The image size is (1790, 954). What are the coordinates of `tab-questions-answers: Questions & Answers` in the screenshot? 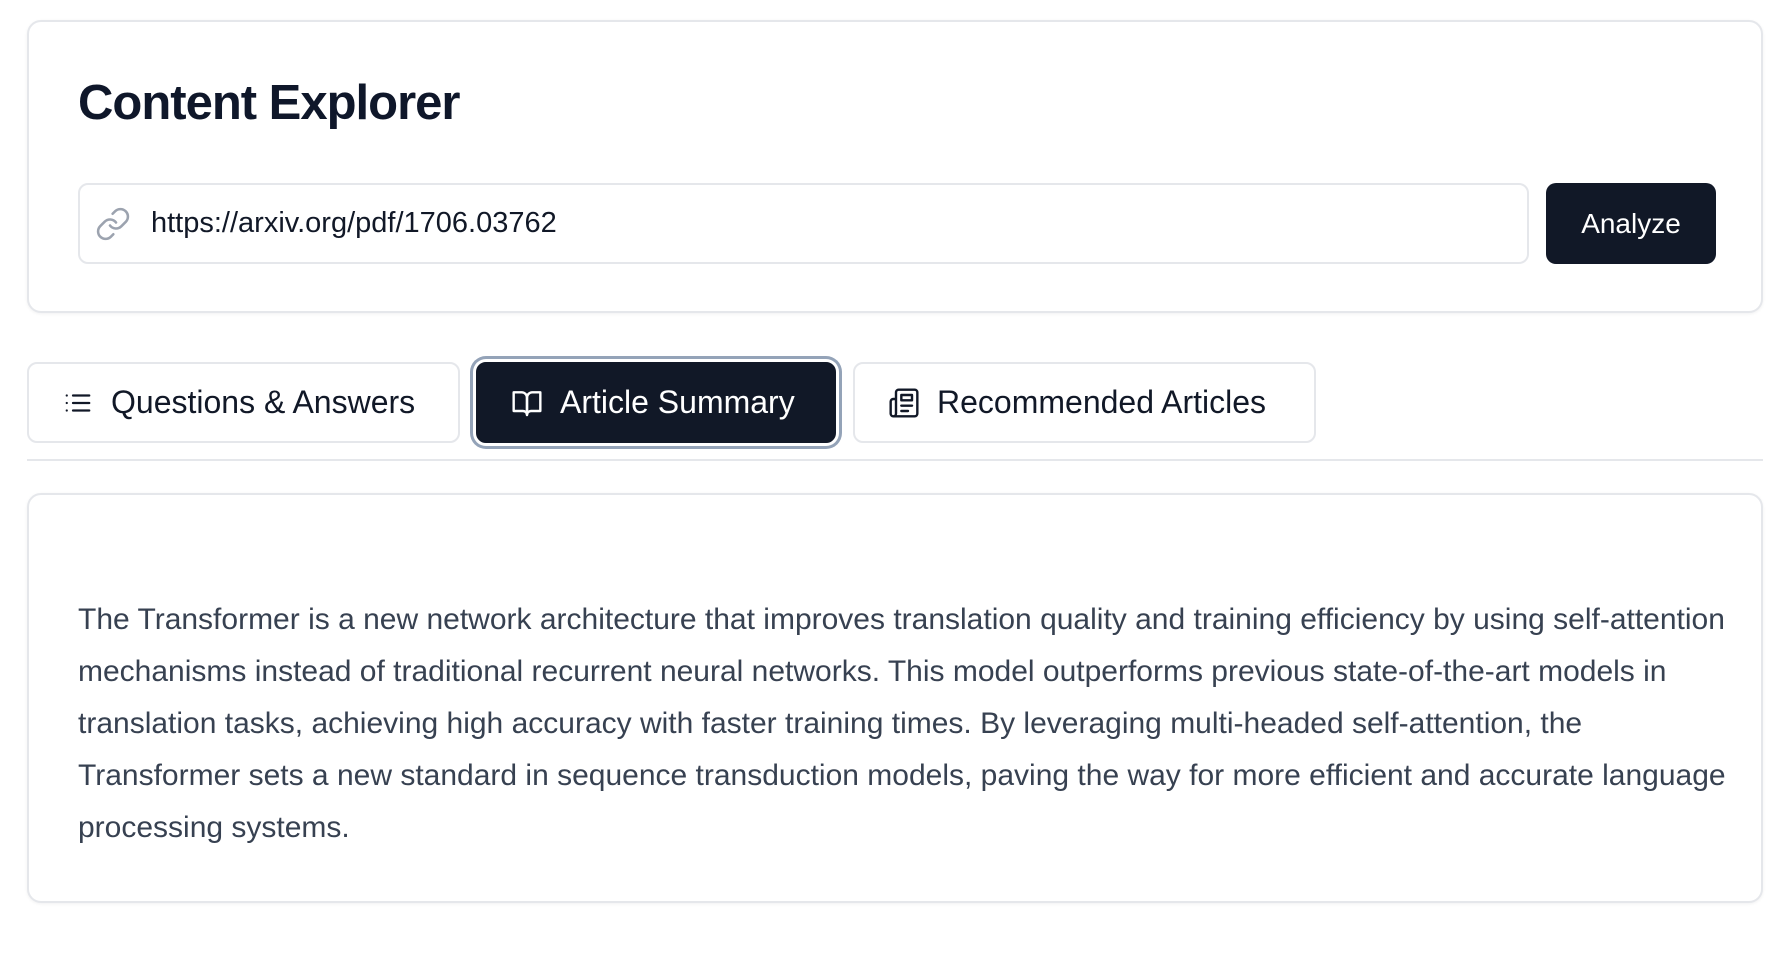 It's located at (243, 402).